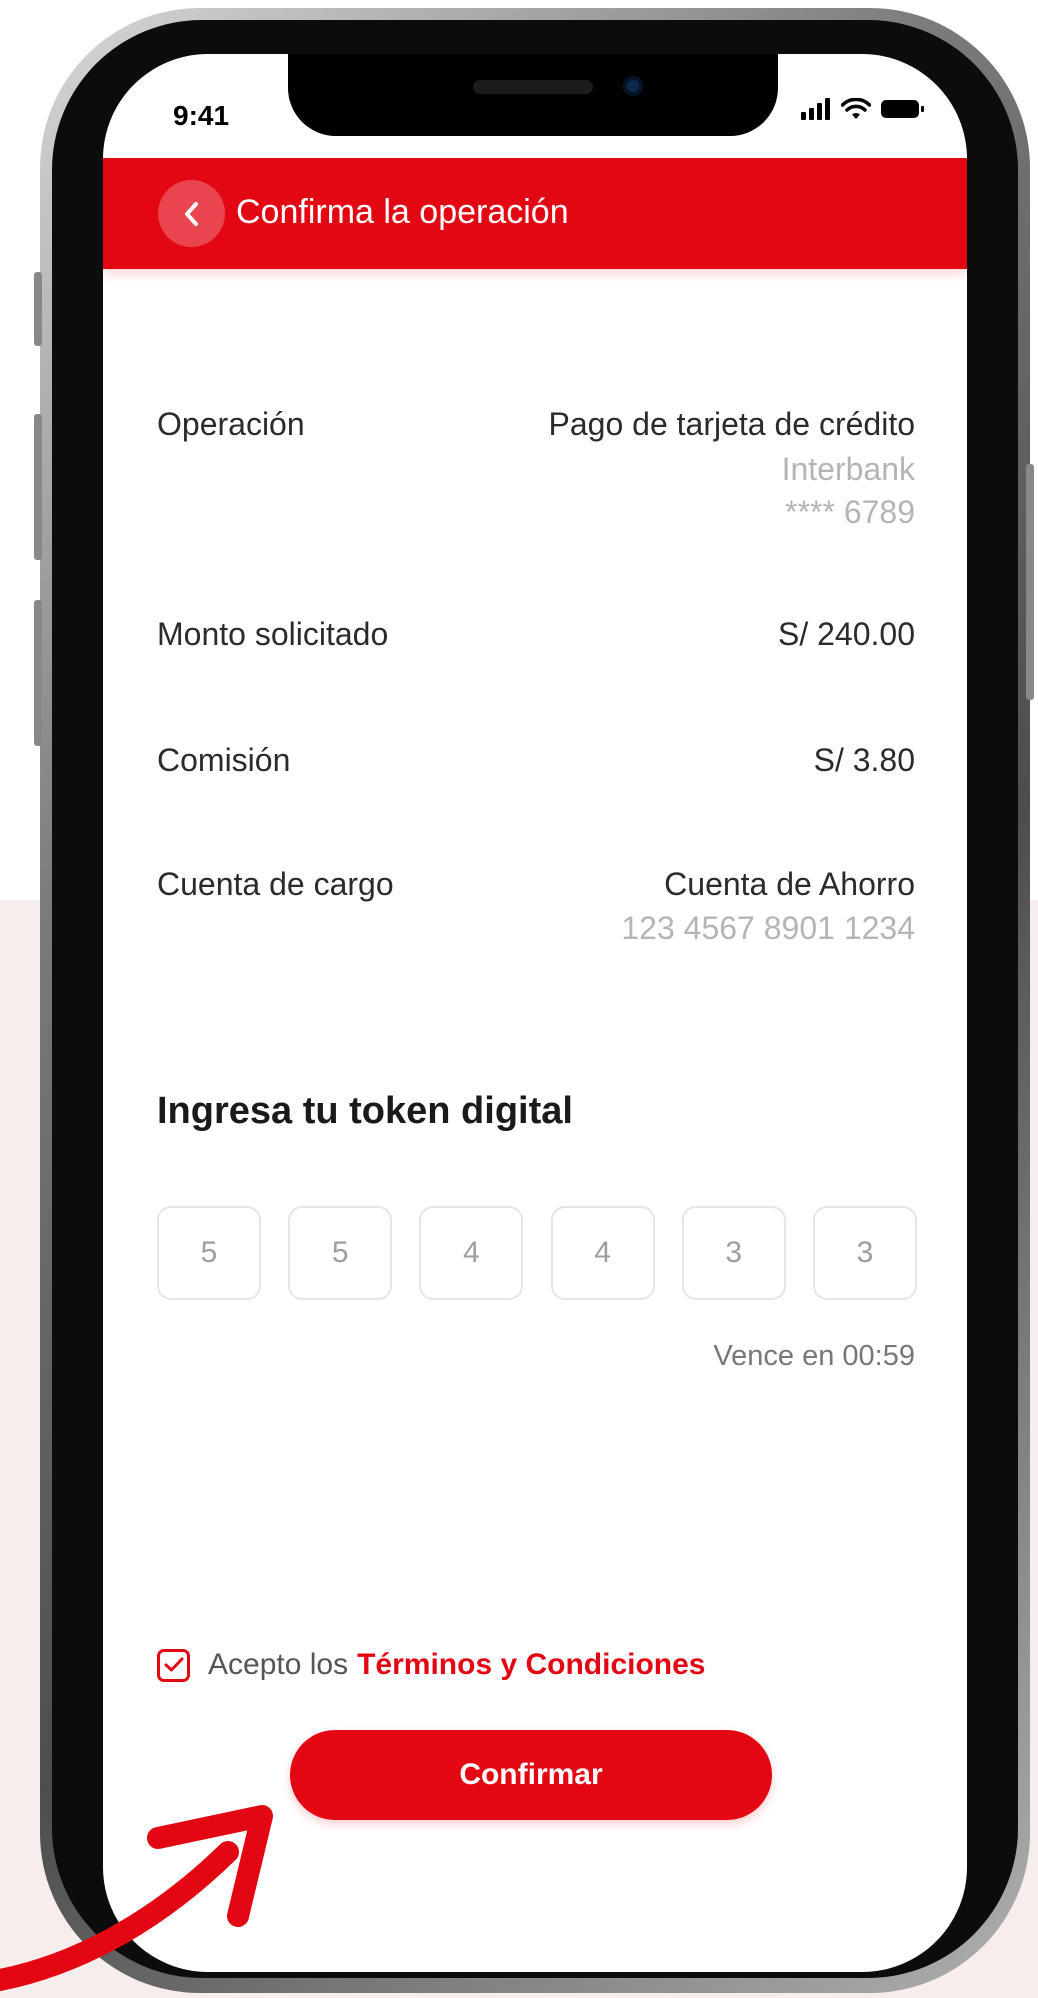 The width and height of the screenshot is (1038, 1998). Describe the element at coordinates (231, 424) in the screenshot. I see `operation-label: Operación` at that location.